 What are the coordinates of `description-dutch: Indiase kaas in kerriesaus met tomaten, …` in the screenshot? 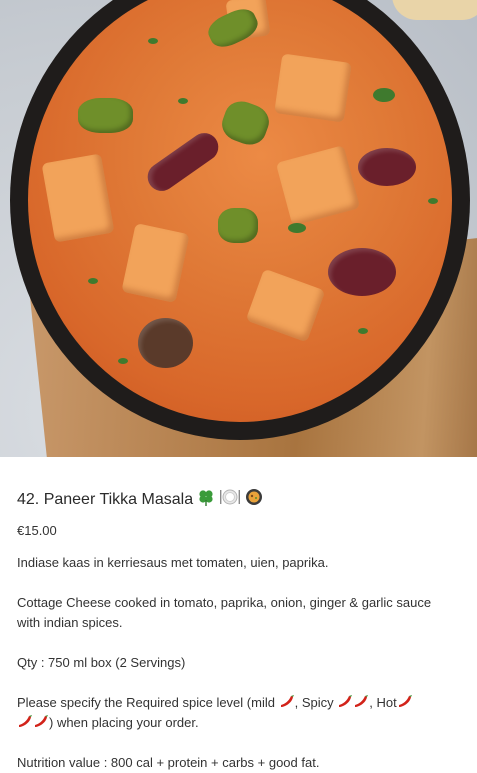 It's located at (173, 562).